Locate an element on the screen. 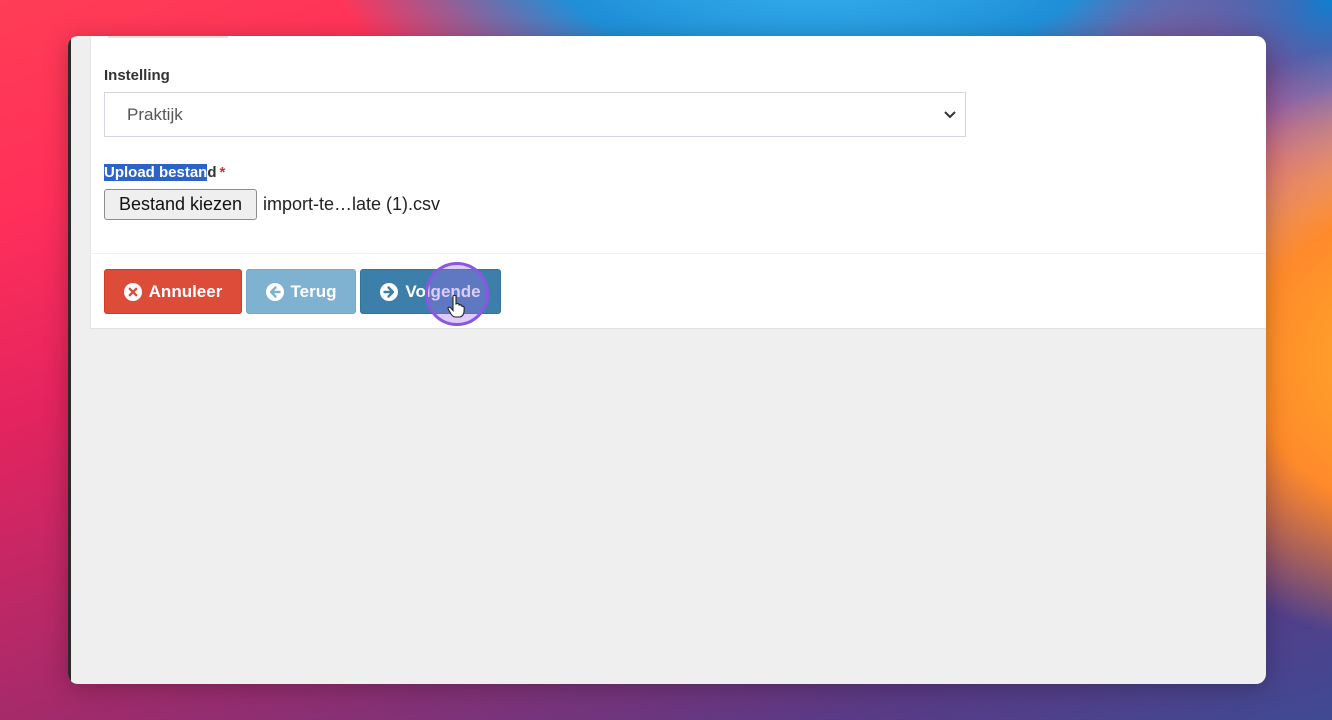  arrow-circle-right-icon is located at coordinates (389, 291).